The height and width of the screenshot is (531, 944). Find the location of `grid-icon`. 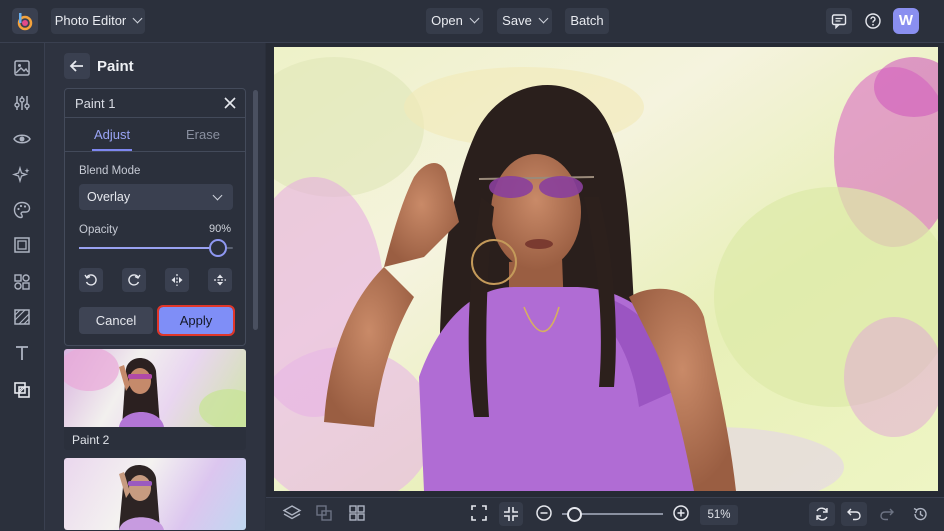

grid-icon is located at coordinates (357, 513).